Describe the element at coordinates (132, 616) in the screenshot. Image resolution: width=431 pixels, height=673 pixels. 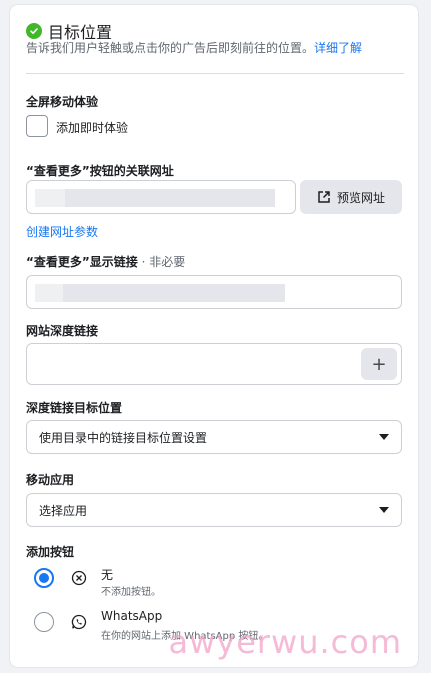
I see `option-whatsapp-title: WhatsApp` at that location.